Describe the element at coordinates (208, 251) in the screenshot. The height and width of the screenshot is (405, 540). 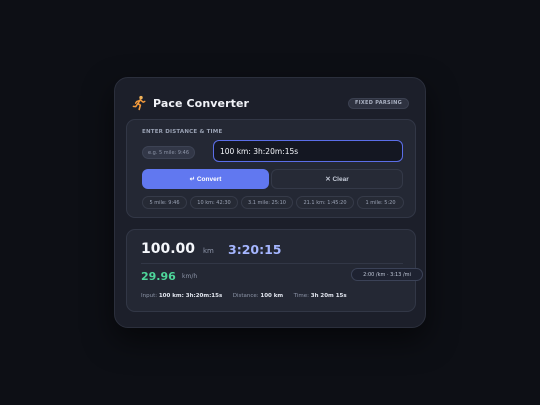
I see `distance-unit: km` at that location.